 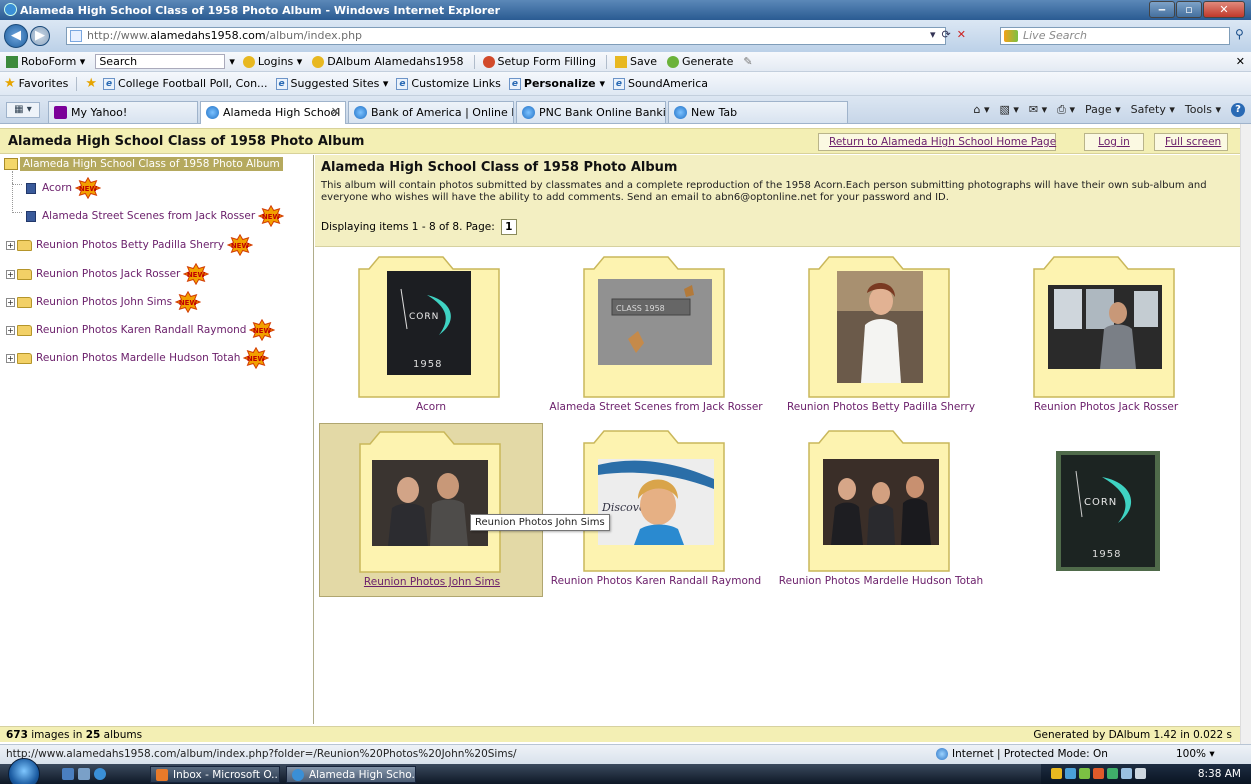 I want to click on new-badge-text: NEW, so click(x=262, y=331).